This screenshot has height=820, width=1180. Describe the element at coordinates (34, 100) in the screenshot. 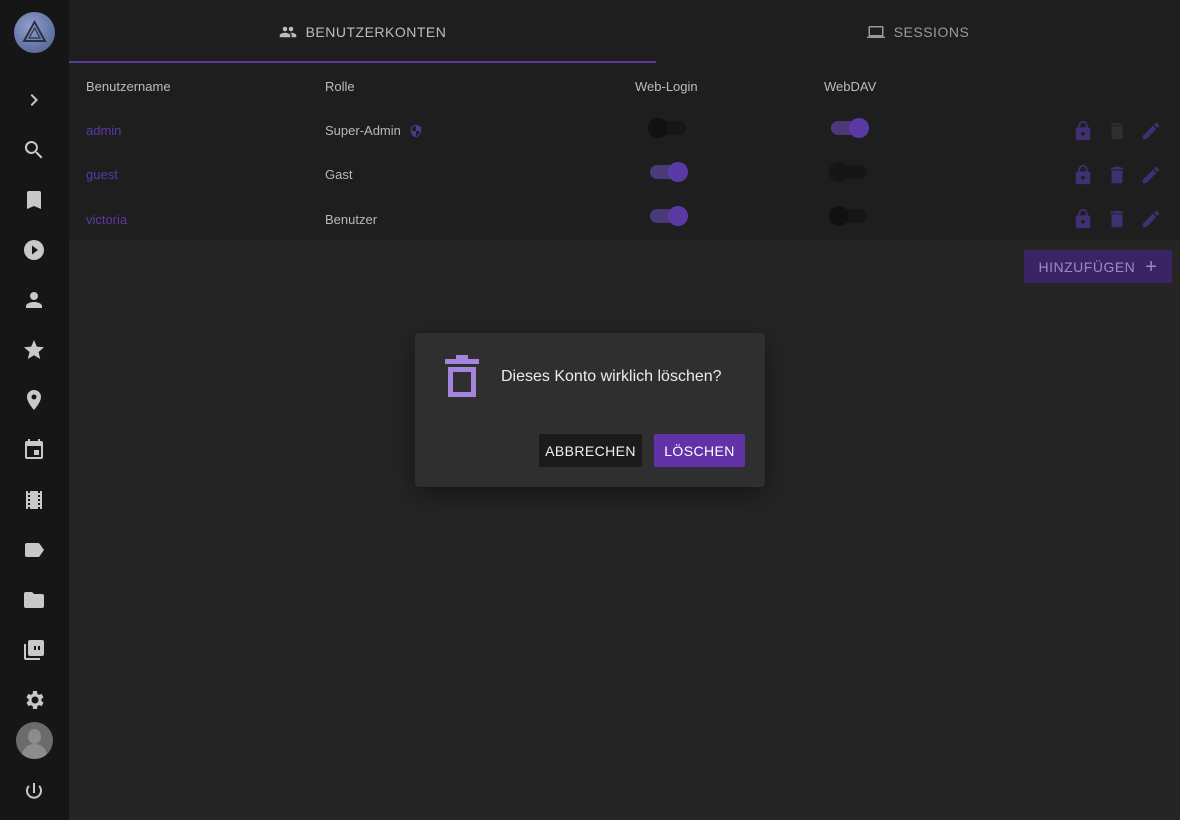

I see `expand-icon` at that location.